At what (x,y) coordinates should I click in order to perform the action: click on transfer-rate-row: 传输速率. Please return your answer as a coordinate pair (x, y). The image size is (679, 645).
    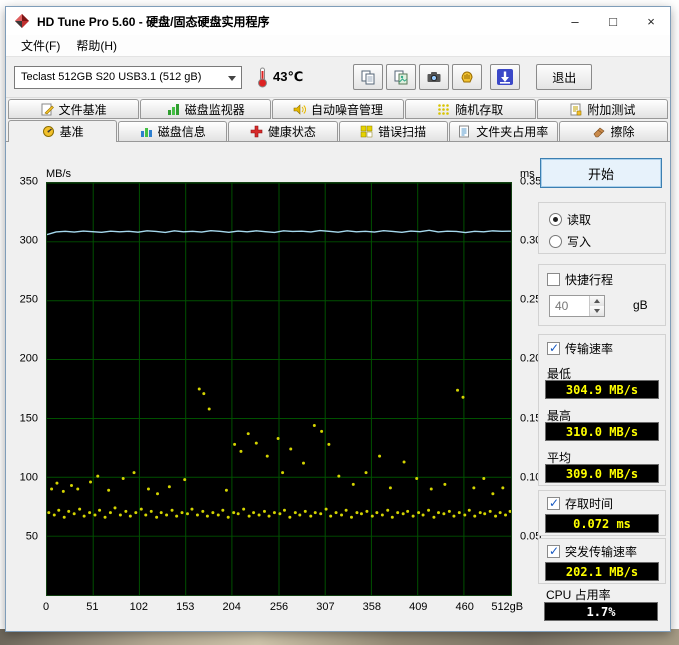
    Looking at the image, I should click on (580, 348).